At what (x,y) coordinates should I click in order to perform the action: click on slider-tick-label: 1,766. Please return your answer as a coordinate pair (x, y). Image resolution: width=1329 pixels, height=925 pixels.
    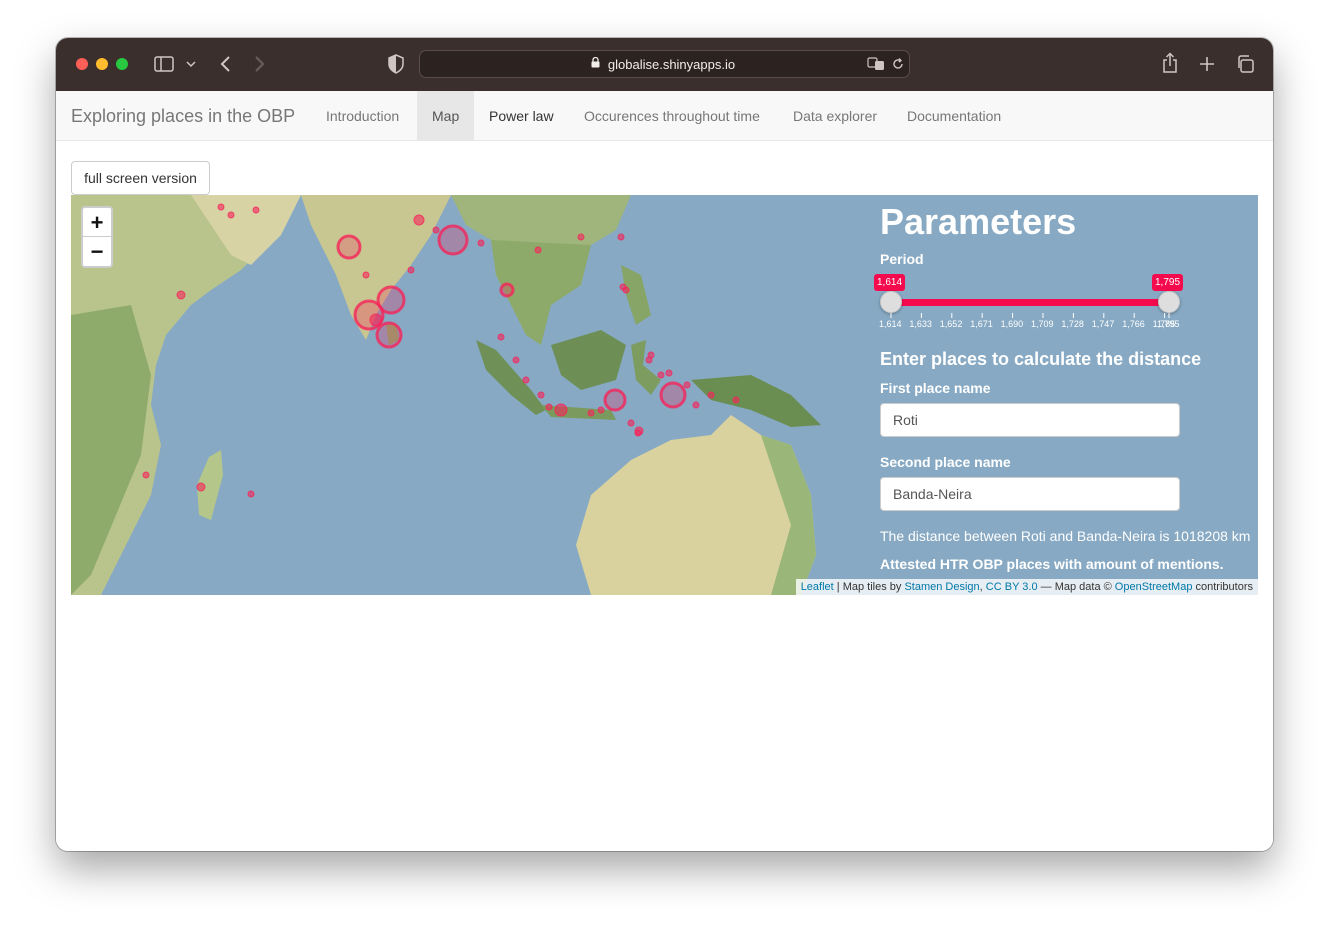
    Looking at the image, I should click on (1133, 324).